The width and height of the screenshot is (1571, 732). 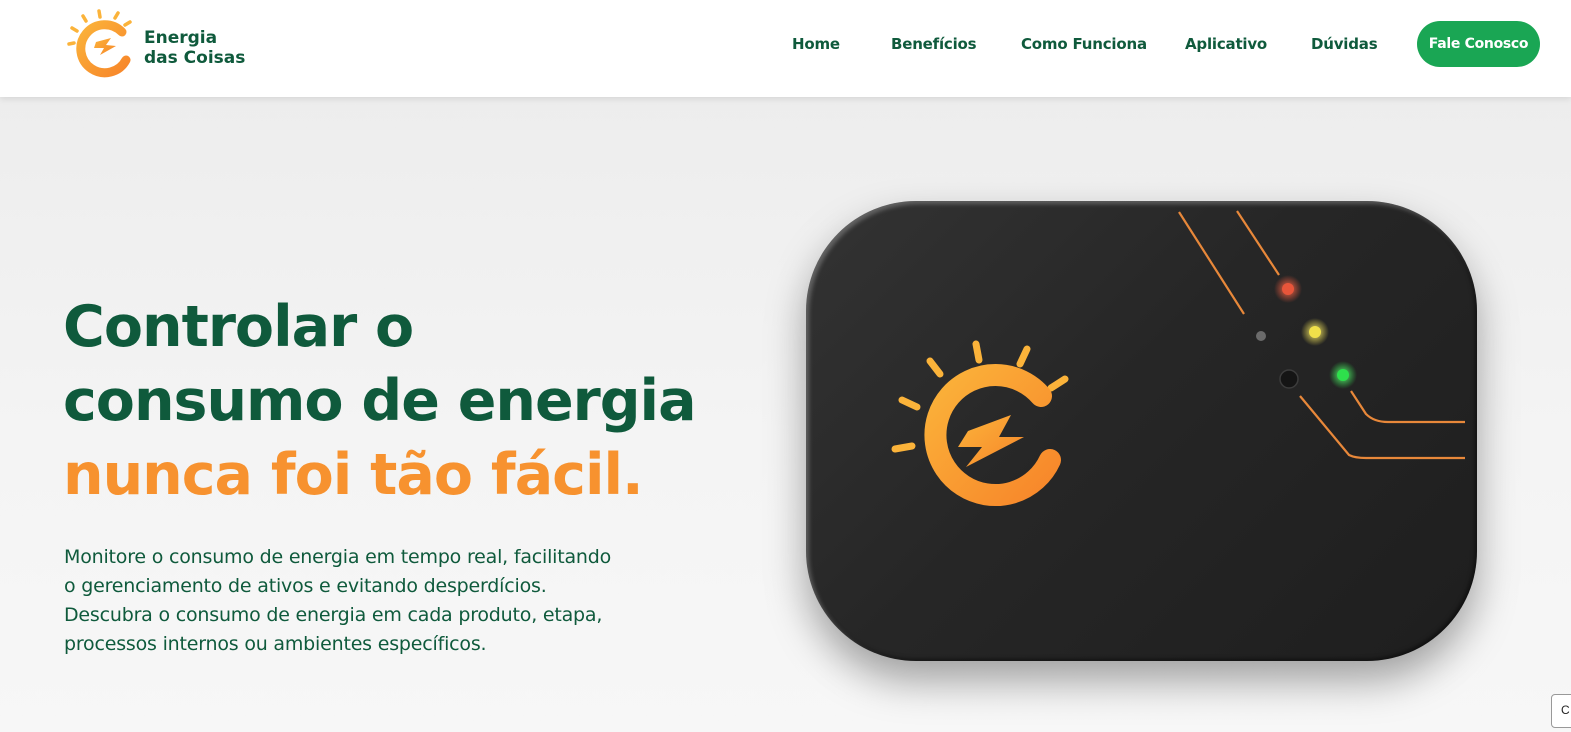 I want to click on hero-title-line2: consumo de energia, so click(x=380, y=401).